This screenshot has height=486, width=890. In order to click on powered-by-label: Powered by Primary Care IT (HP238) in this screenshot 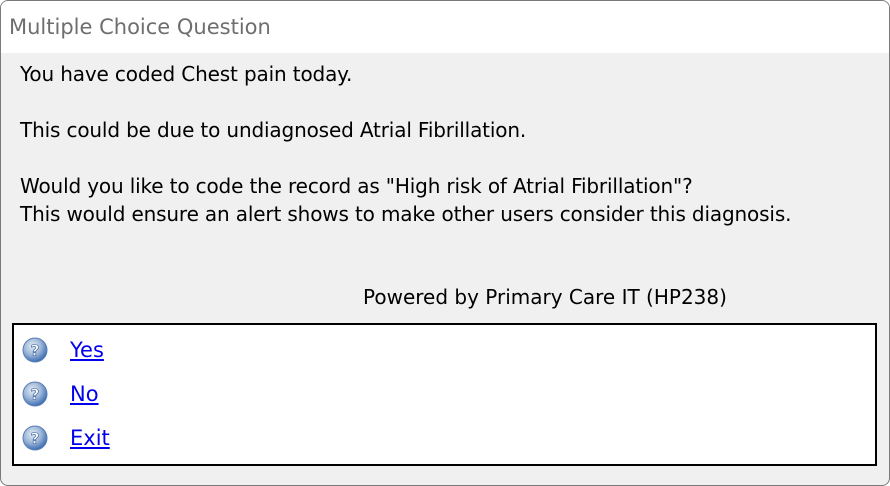, I will do `click(545, 297)`.